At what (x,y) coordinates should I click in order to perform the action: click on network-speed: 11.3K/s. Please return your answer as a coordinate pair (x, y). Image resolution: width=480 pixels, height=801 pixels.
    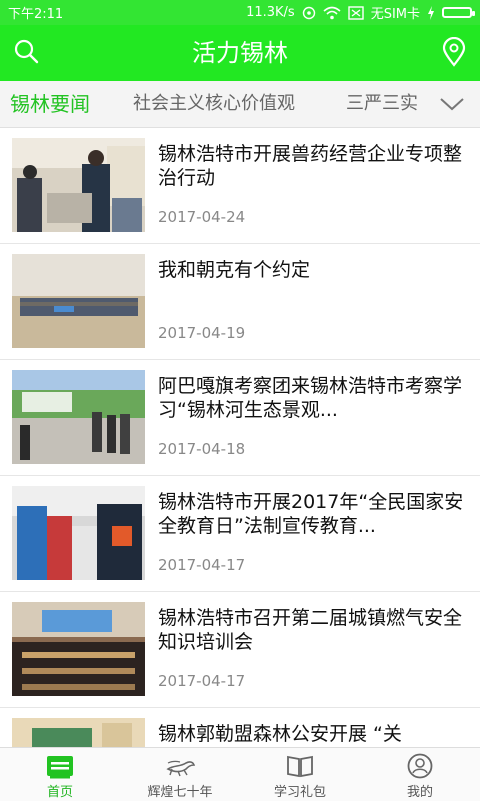
    Looking at the image, I should click on (270, 12).